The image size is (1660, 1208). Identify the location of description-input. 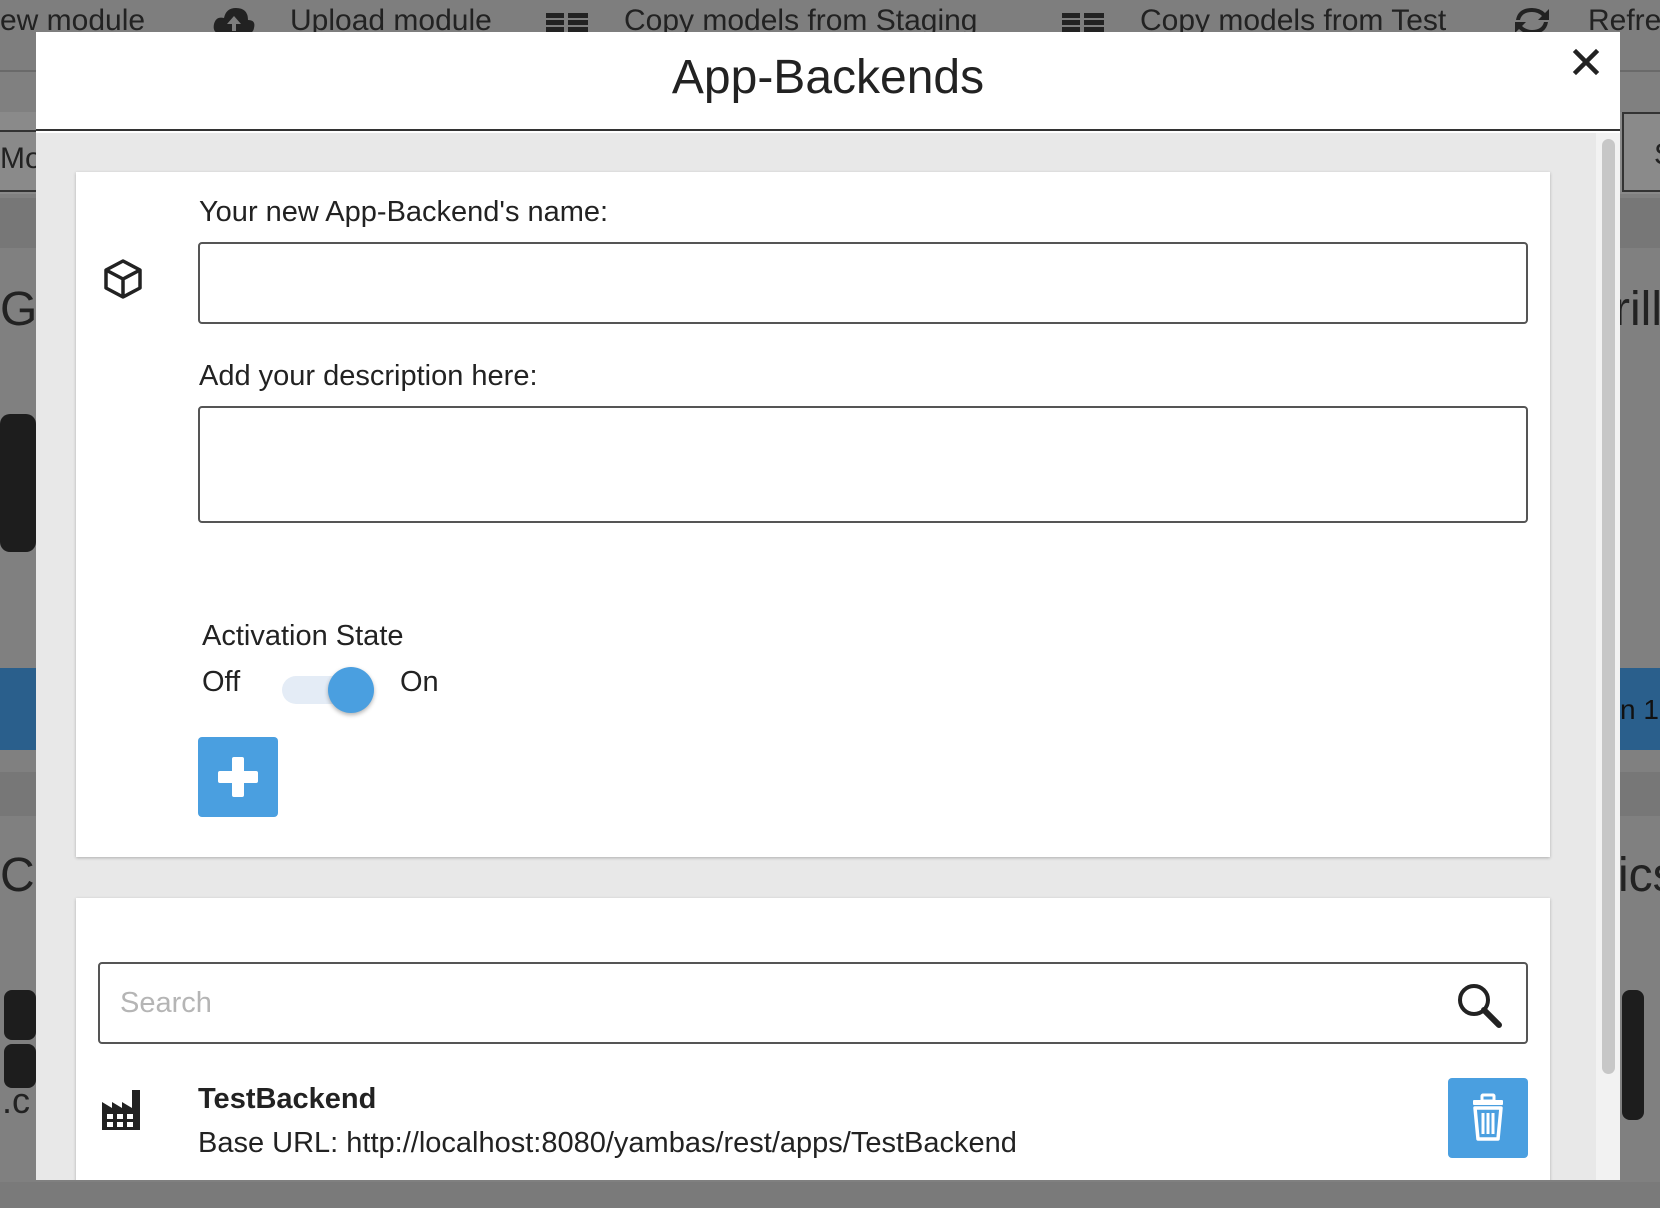
(863, 464).